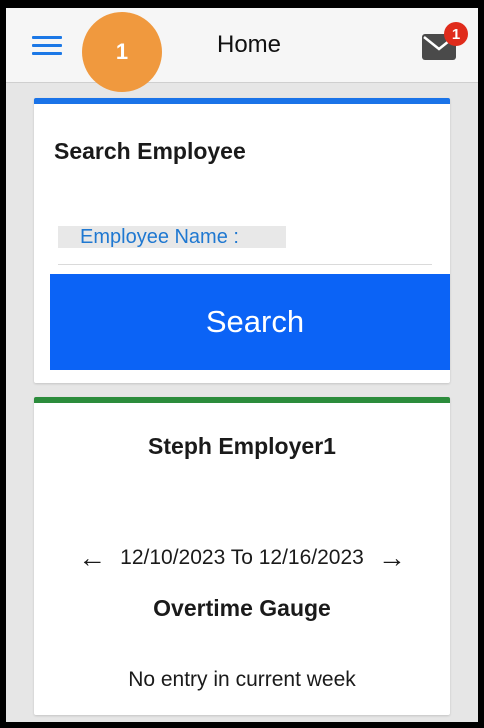 This screenshot has height=728, width=484. Describe the element at coordinates (242, 679) in the screenshot. I see `empty-state-text: No entry in current week` at that location.